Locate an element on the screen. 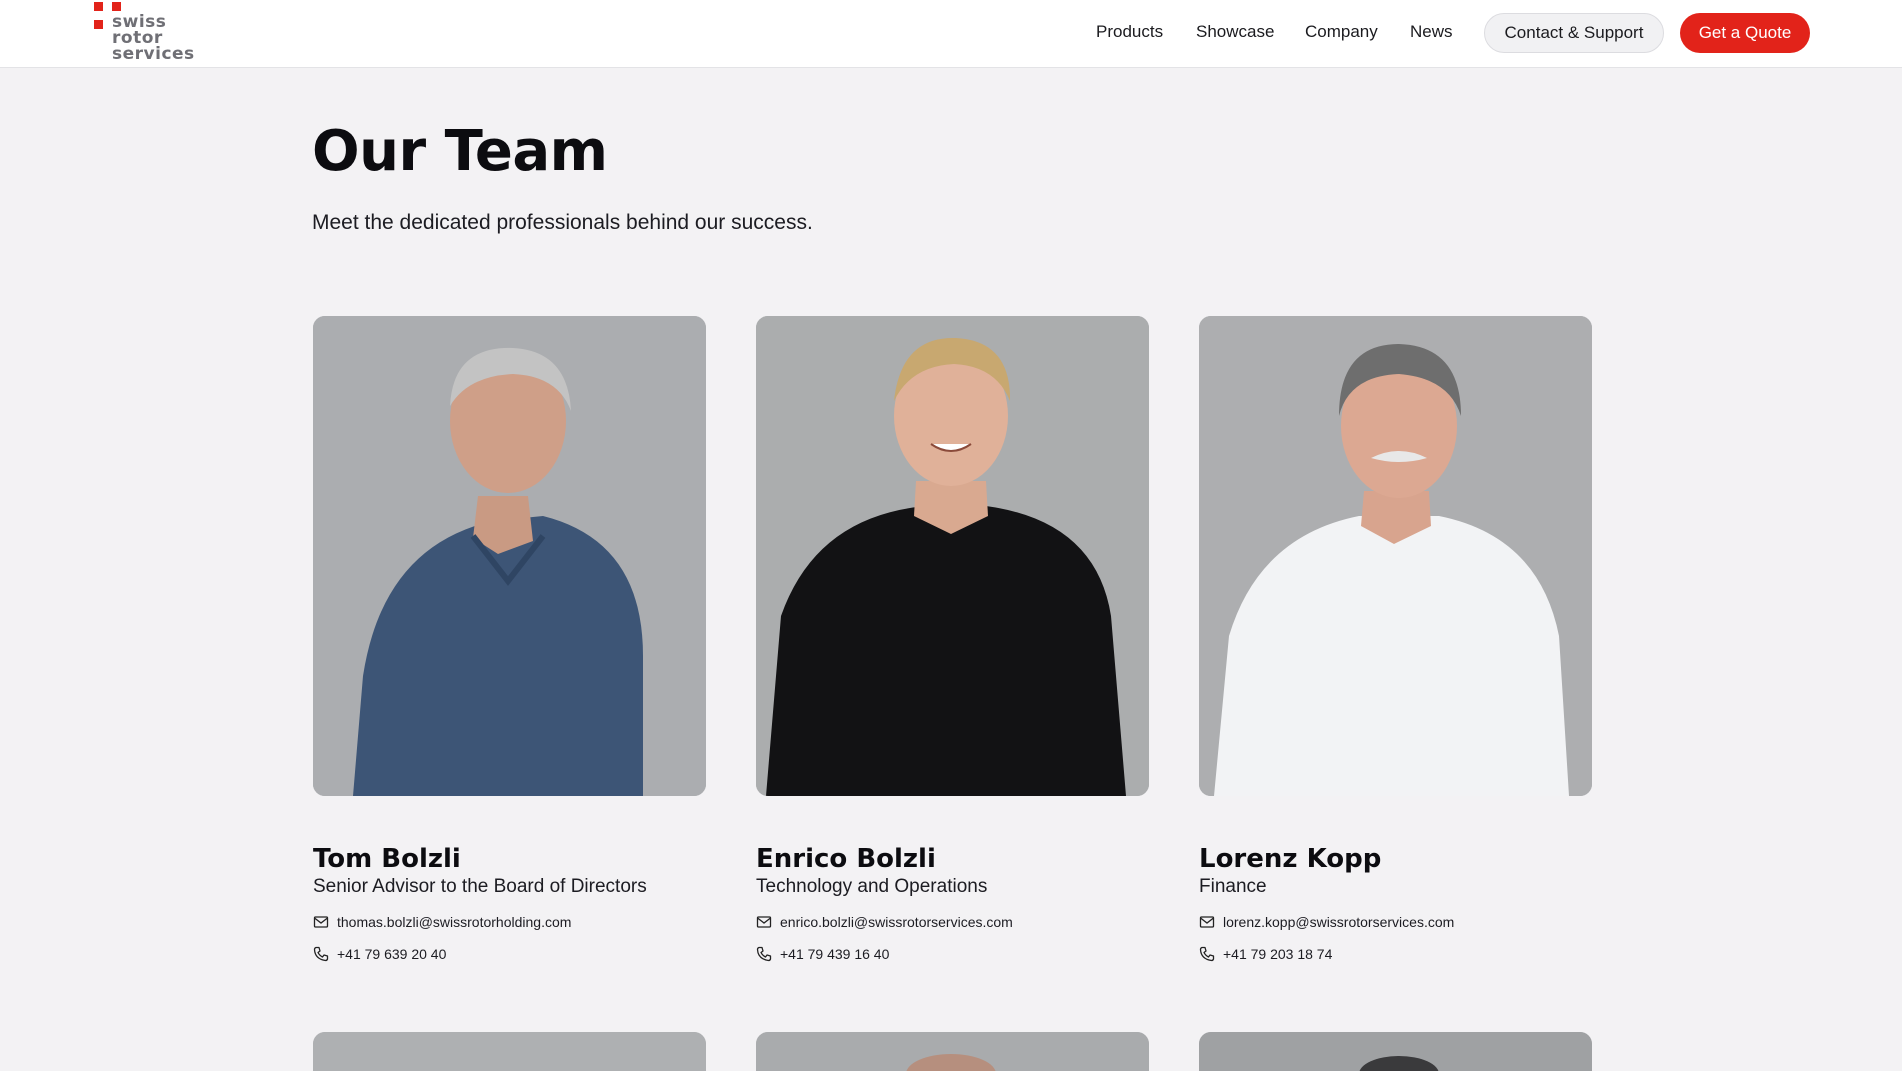  email-link: lorenz.kopp@swissrotorservices.com is located at coordinates (1326, 922).